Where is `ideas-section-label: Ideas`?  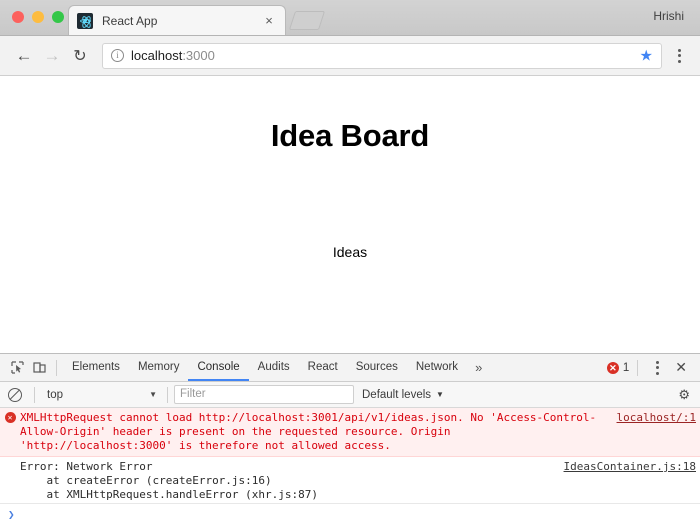 ideas-section-label: Ideas is located at coordinates (350, 252).